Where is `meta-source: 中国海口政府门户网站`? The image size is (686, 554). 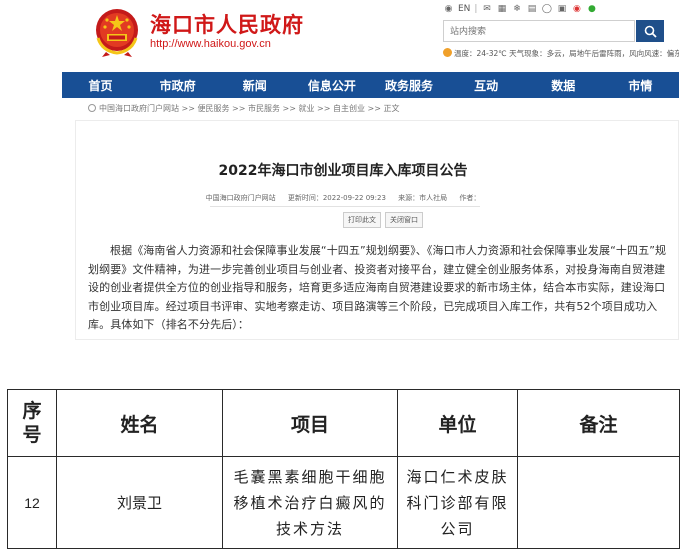 meta-source: 中国海口政府门户网站 is located at coordinates (240, 198).